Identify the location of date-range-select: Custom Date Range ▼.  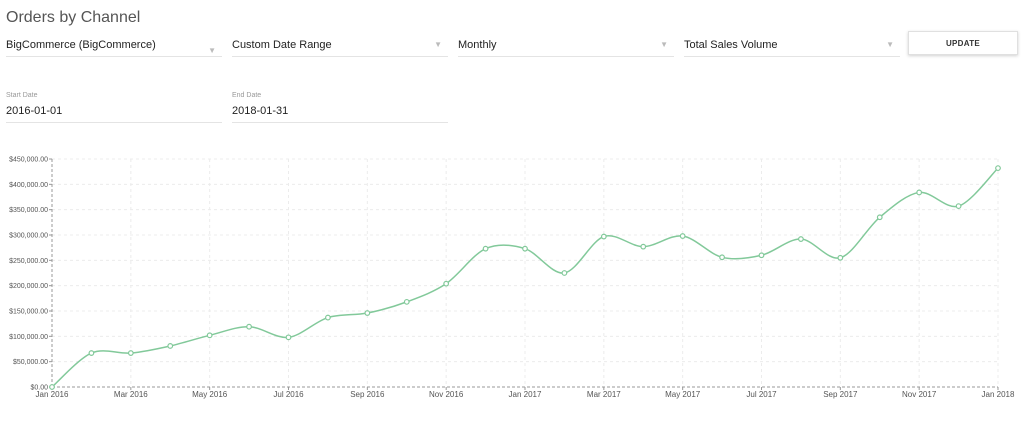
(340, 45).